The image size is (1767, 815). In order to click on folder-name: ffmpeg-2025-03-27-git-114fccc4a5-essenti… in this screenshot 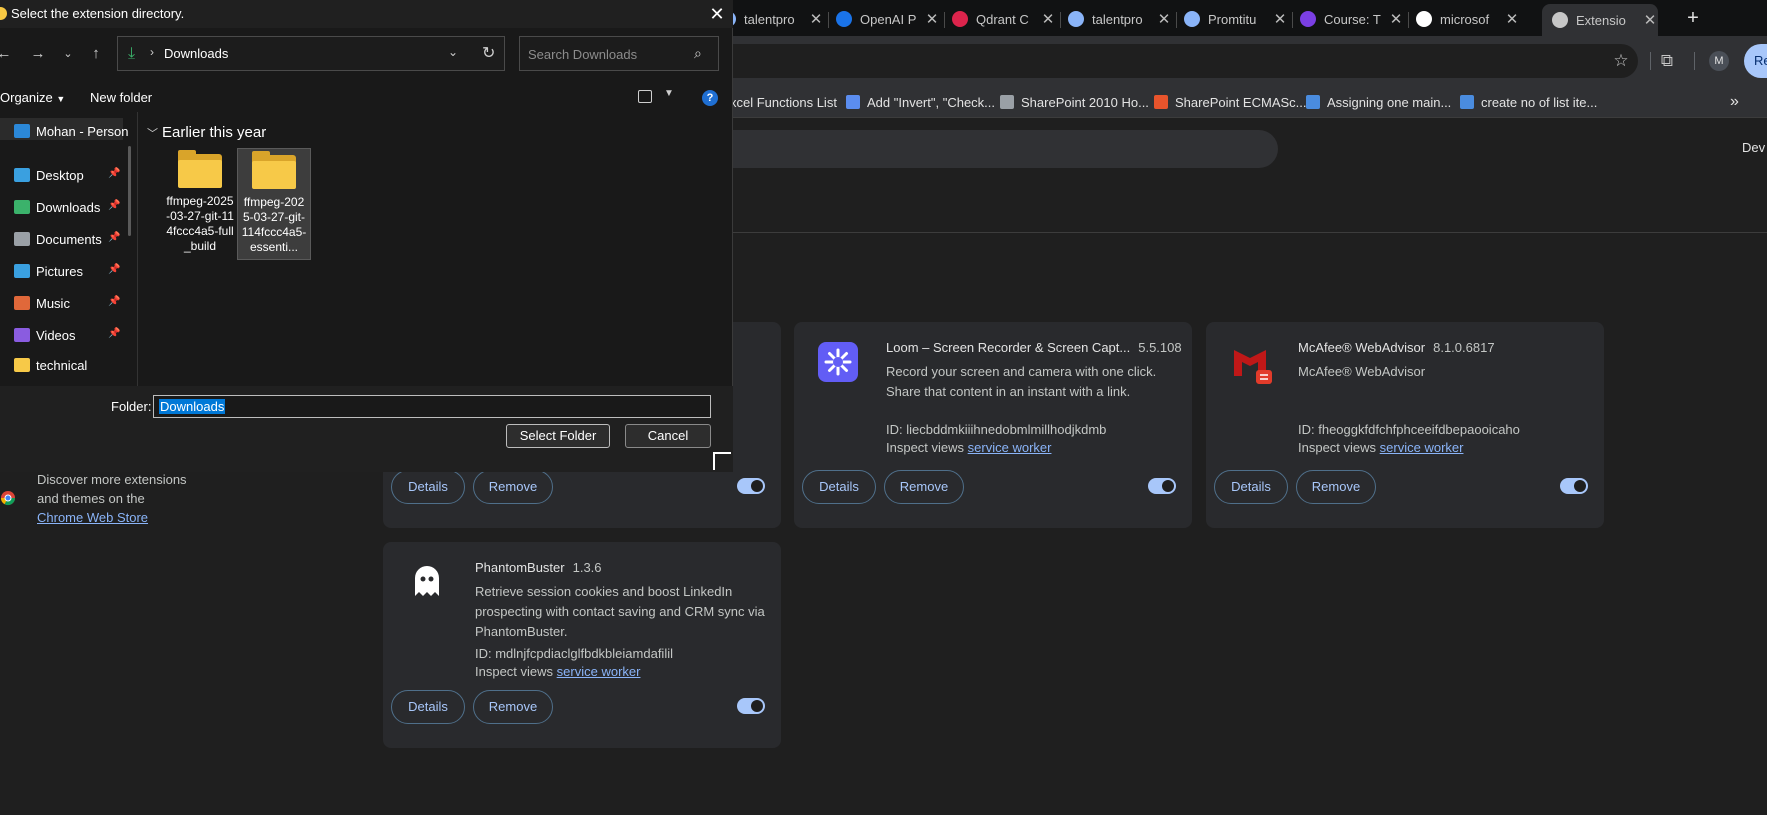, I will do `click(274, 224)`.